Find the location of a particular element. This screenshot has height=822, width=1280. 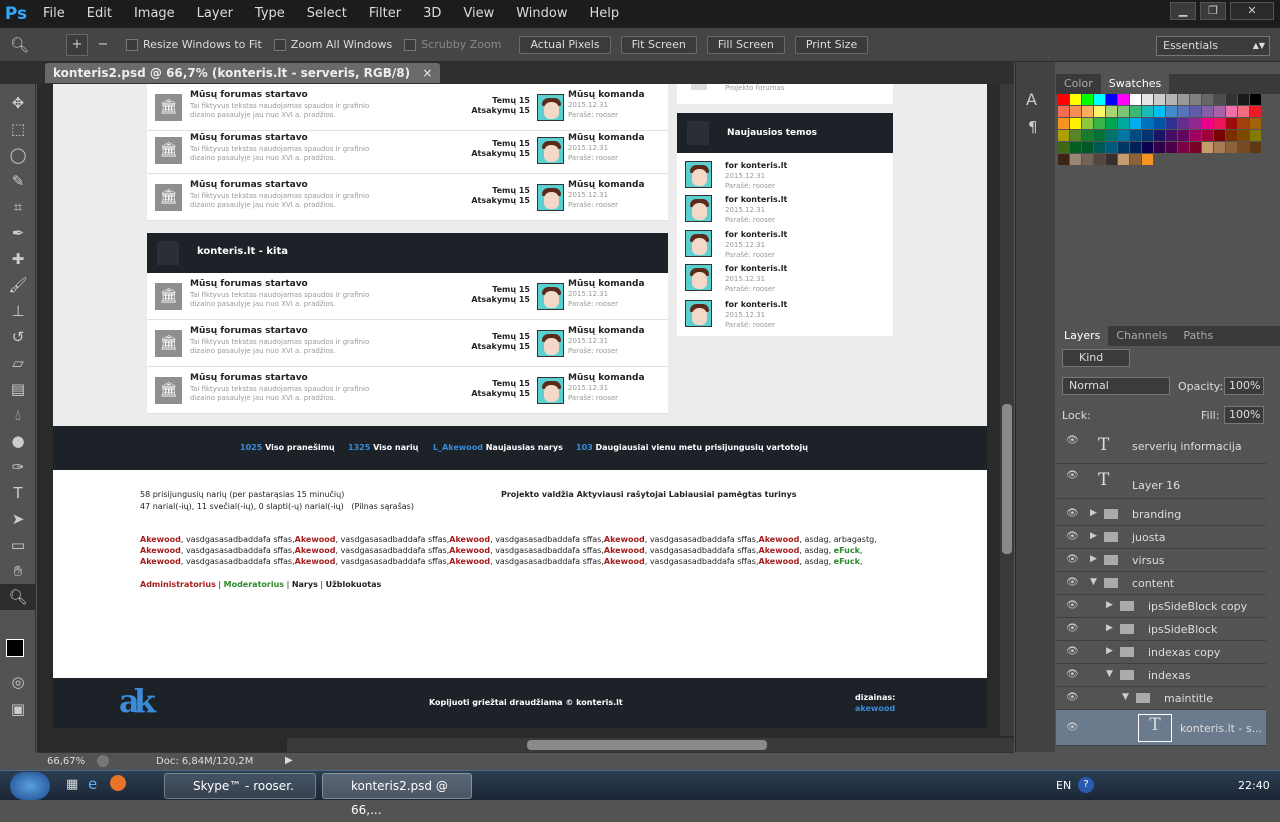

horizontal-scrollbar is located at coordinates (650, 745).